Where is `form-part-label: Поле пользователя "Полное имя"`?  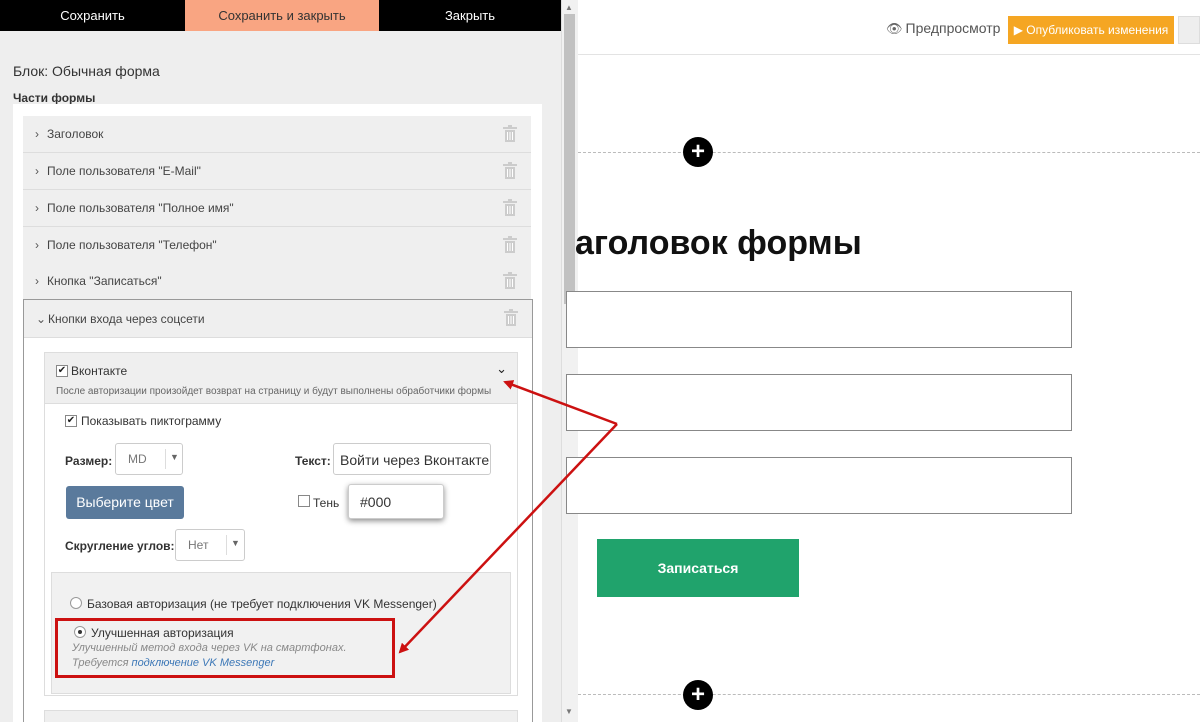 form-part-label: Поле пользователя "Полное имя" is located at coordinates (140, 208).